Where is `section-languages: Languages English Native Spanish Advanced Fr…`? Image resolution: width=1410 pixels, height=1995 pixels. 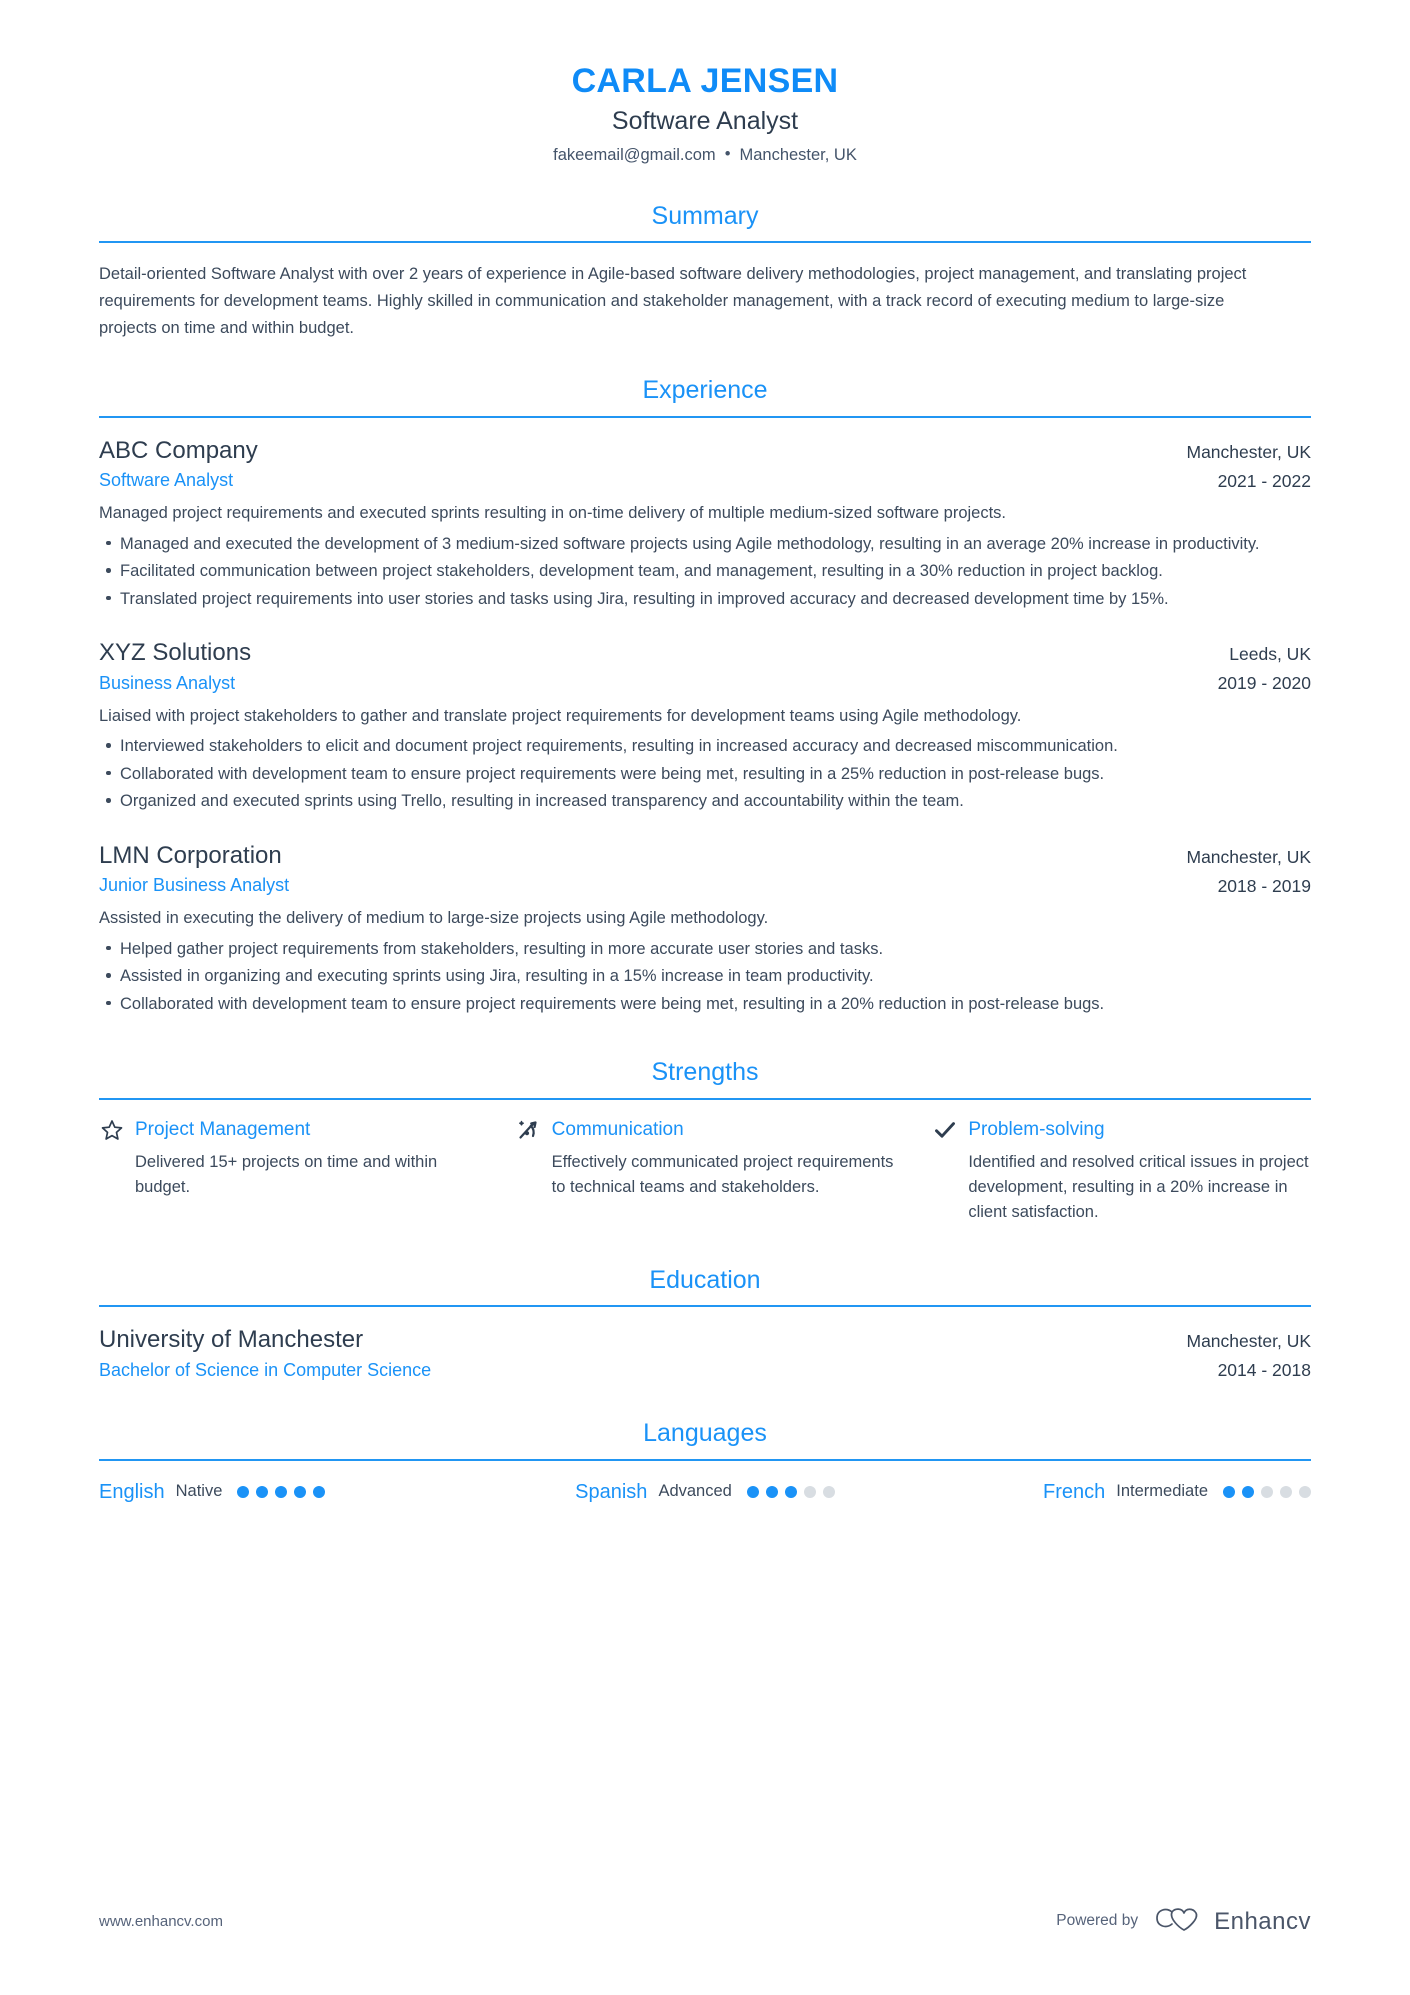 section-languages: Languages English Native Spanish Advanced Fr… is located at coordinates (705, 1461).